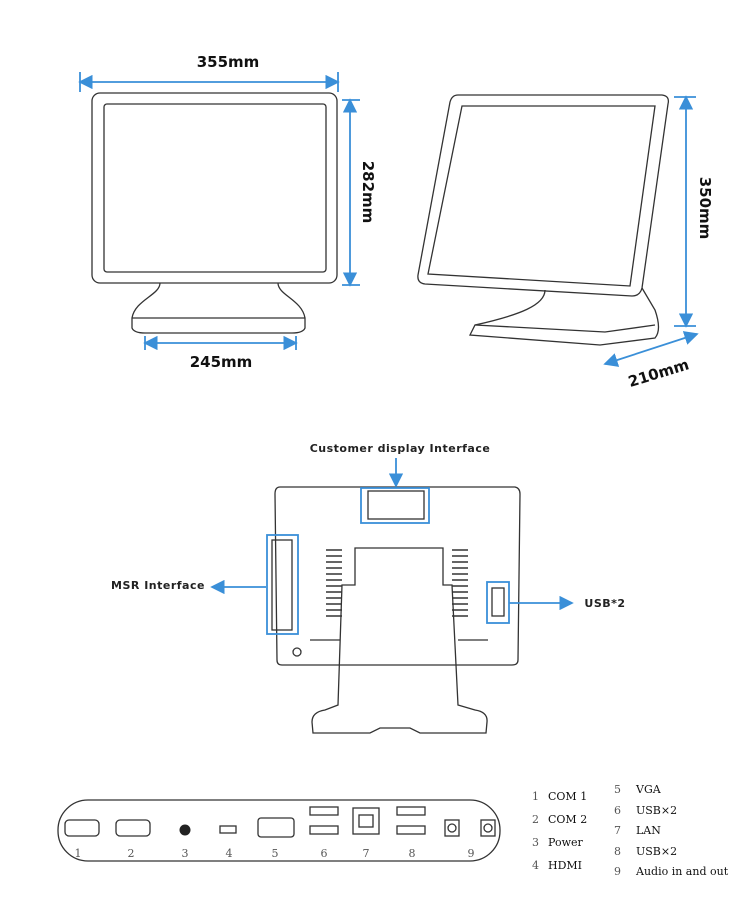 The width and height of the screenshot is (750, 898). What do you see at coordinates (565, 865) in the screenshot?
I see `legend-label: HDMI` at bounding box center [565, 865].